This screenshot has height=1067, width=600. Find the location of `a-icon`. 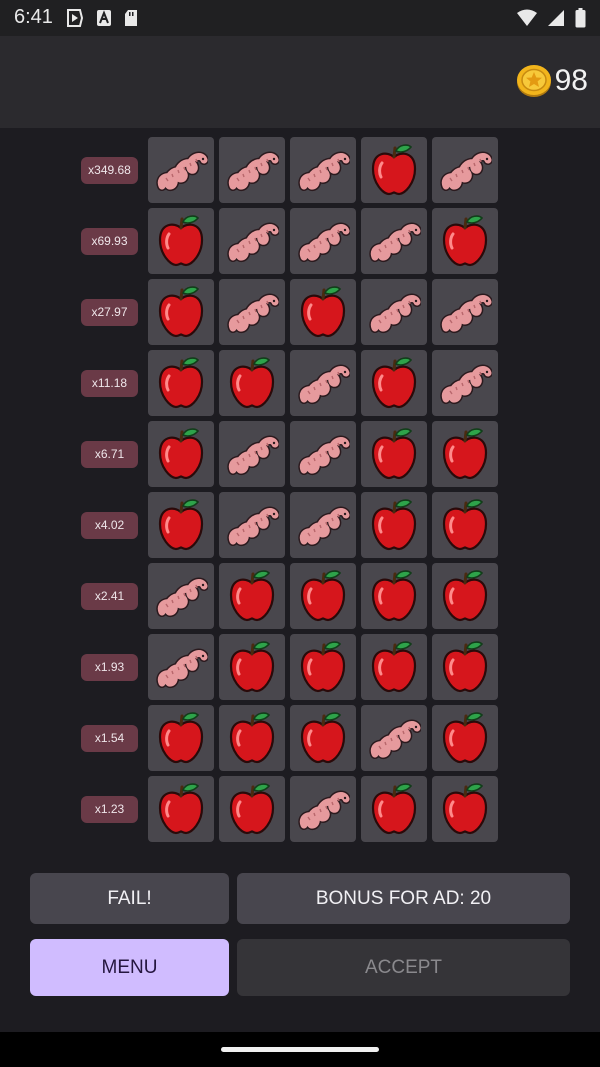

a-icon is located at coordinates (104, 18).